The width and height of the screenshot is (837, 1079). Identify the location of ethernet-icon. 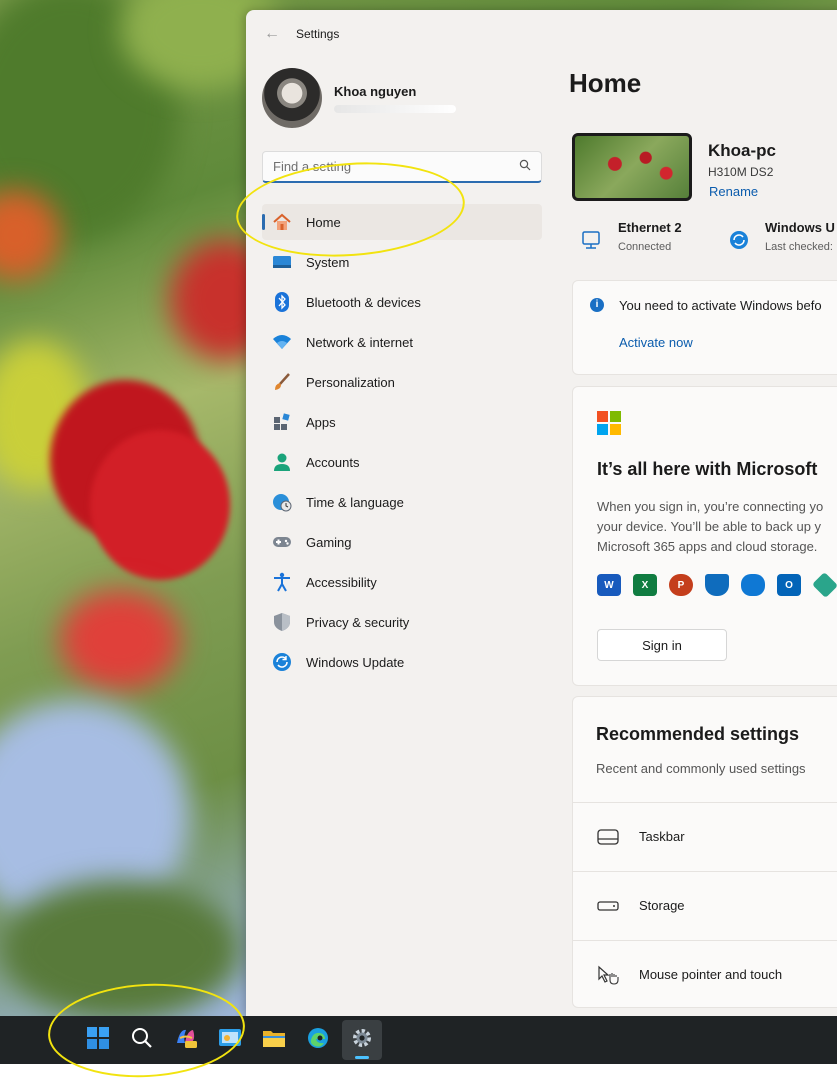
(592, 240).